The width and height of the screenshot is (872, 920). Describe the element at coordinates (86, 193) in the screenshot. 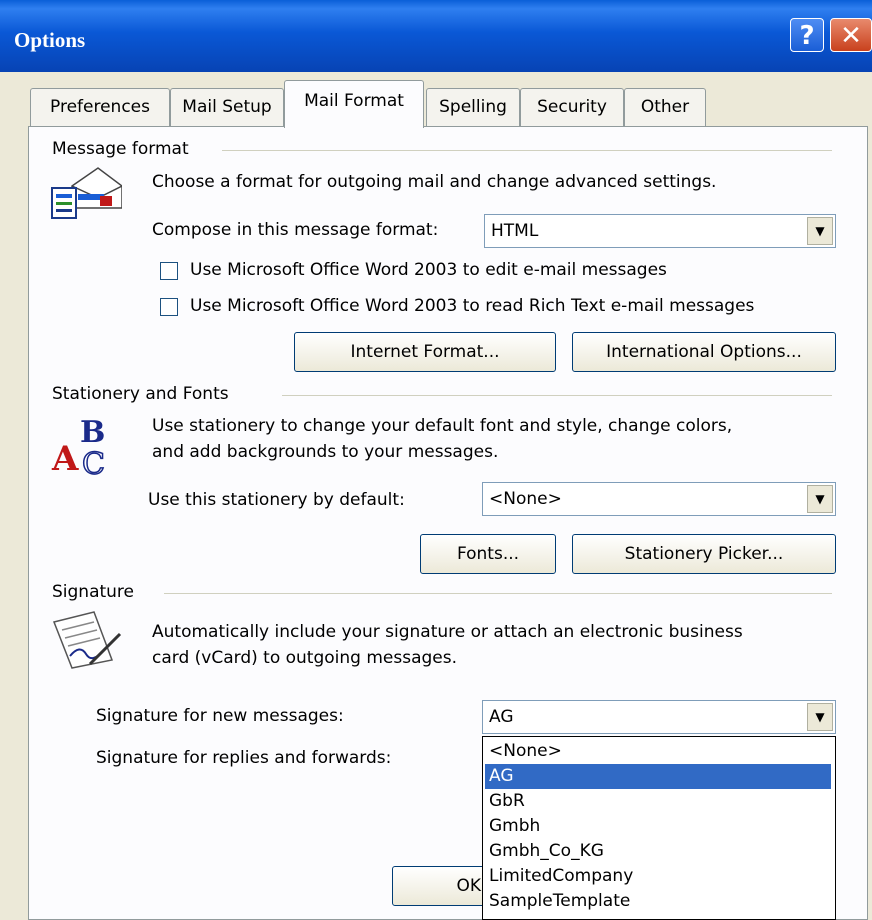

I see `mail-format-icon` at that location.